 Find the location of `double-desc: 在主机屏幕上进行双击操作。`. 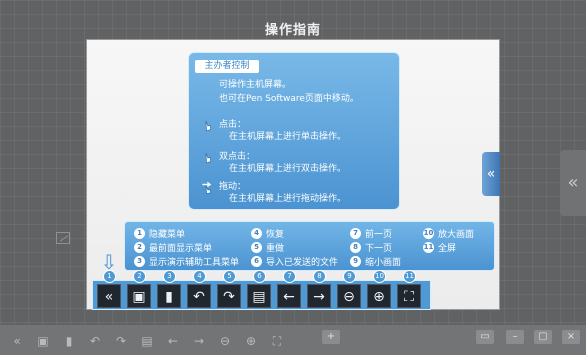

double-desc: 在主机屏幕上进行双击操作。 is located at coordinates (288, 169).